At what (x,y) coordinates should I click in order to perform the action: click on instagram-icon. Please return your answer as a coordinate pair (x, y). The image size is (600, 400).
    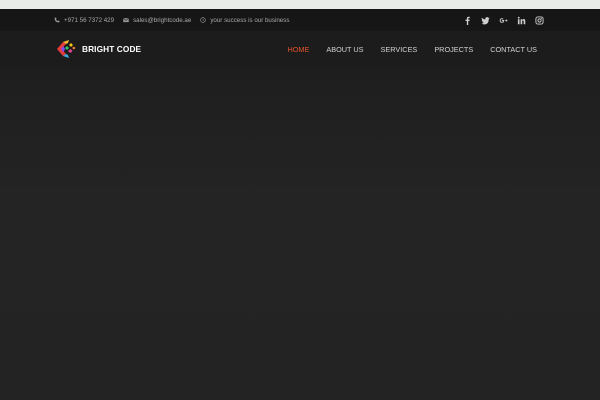
    Looking at the image, I should click on (539, 20).